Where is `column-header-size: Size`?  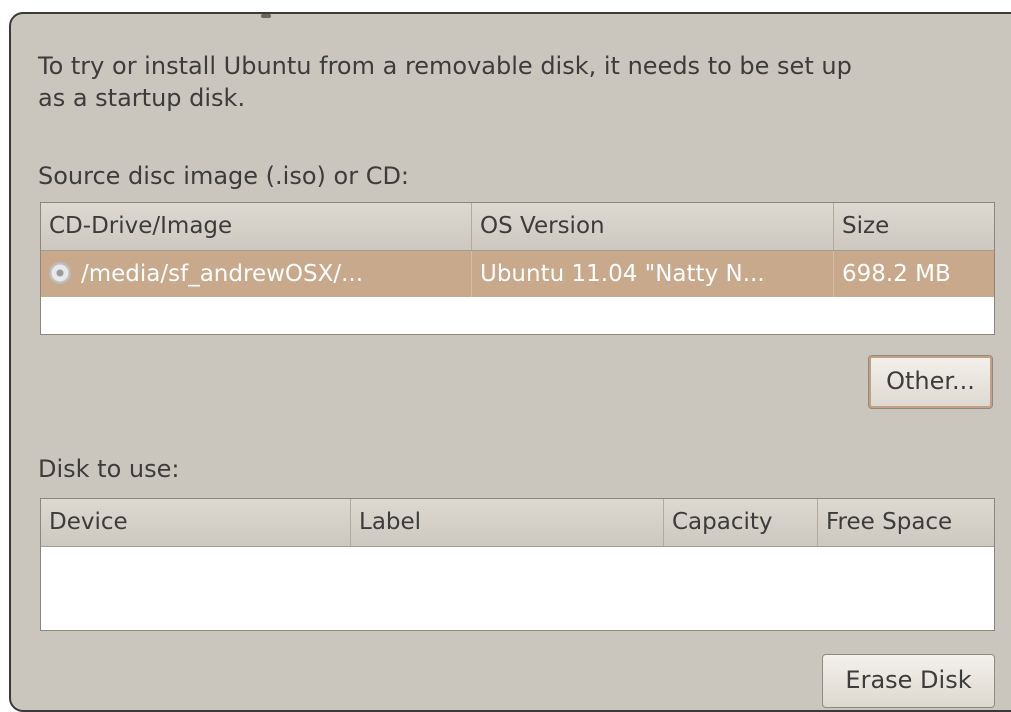 column-header-size: Size is located at coordinates (914, 226).